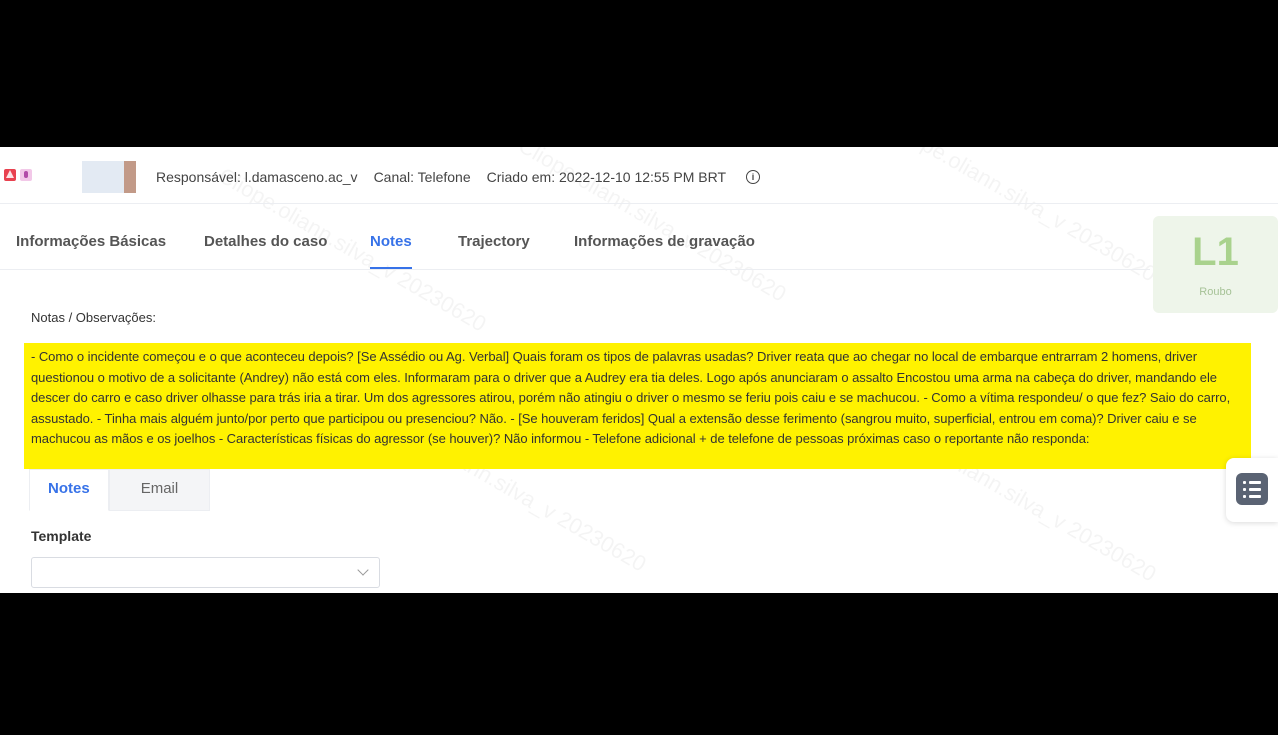 The width and height of the screenshot is (1278, 735). Describe the element at coordinates (494, 241) in the screenshot. I see `tab-trajectory: Trajectory` at that location.